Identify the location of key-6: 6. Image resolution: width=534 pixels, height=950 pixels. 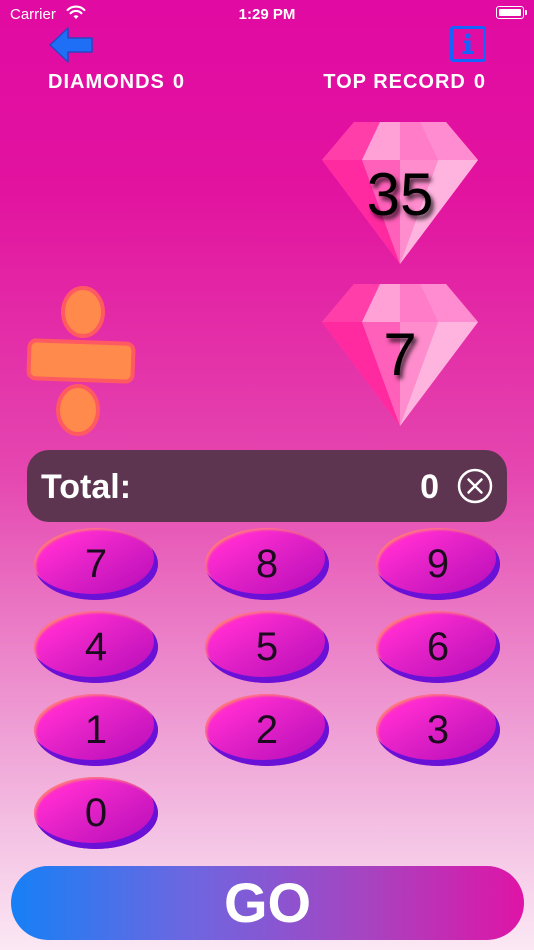
(438, 647).